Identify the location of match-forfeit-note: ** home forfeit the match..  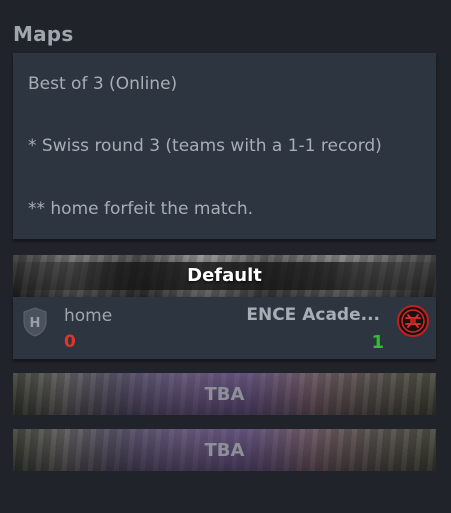
(141, 209).